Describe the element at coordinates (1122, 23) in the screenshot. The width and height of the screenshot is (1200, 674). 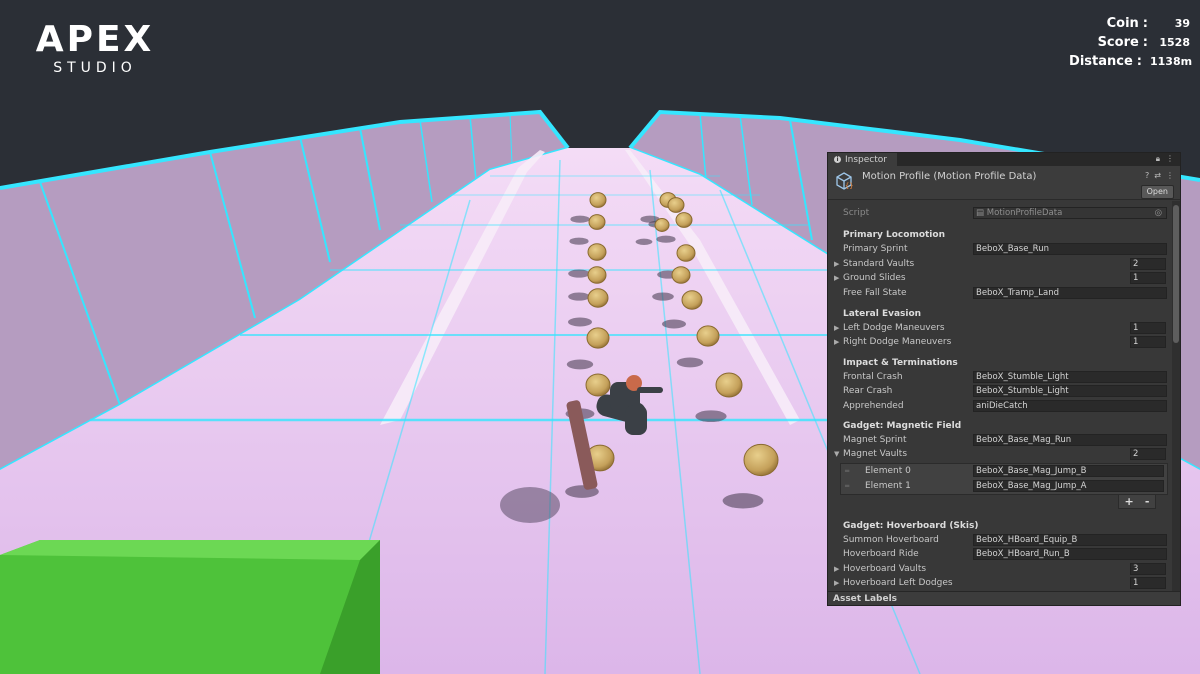
I see `hud-coin-label: Coin` at that location.